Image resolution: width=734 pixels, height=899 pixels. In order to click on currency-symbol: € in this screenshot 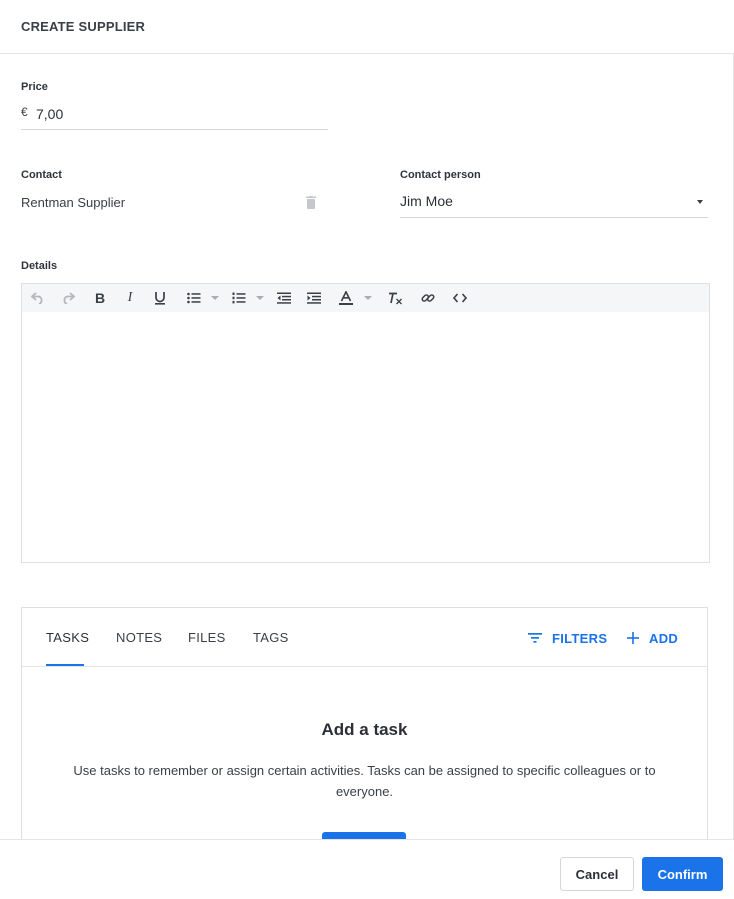, I will do `click(24, 112)`.